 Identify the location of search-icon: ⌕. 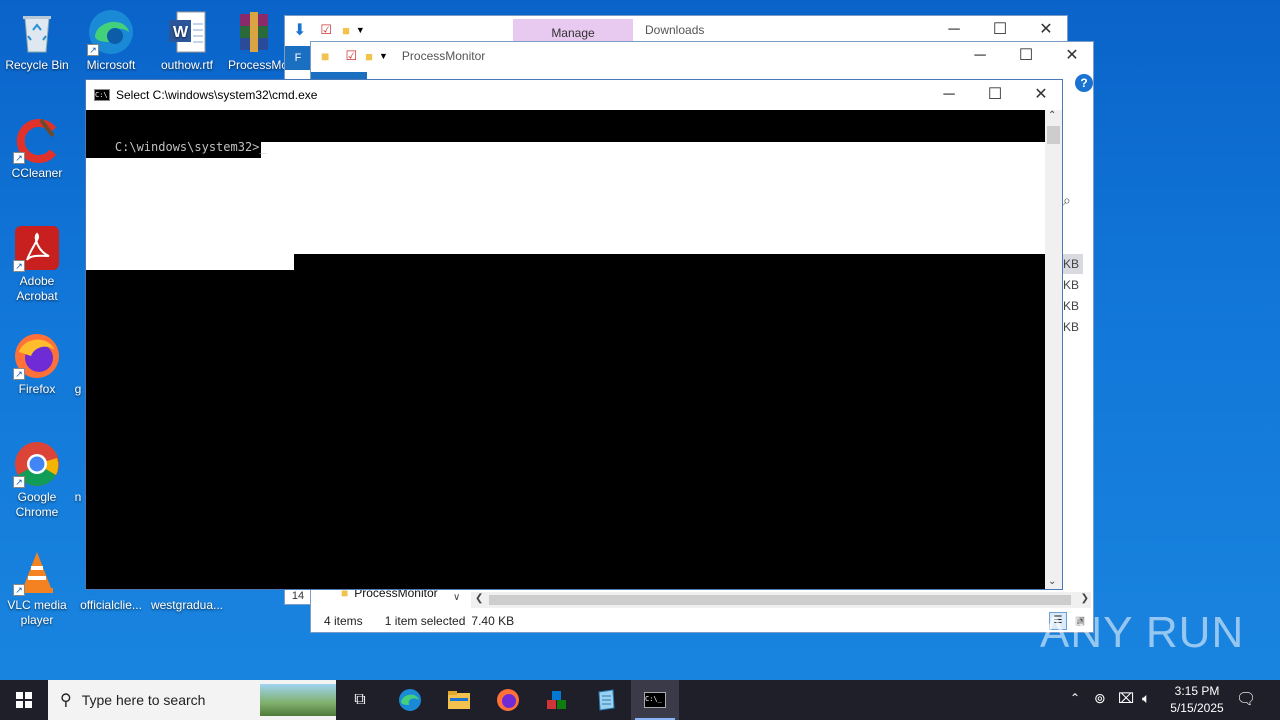
(1067, 200).